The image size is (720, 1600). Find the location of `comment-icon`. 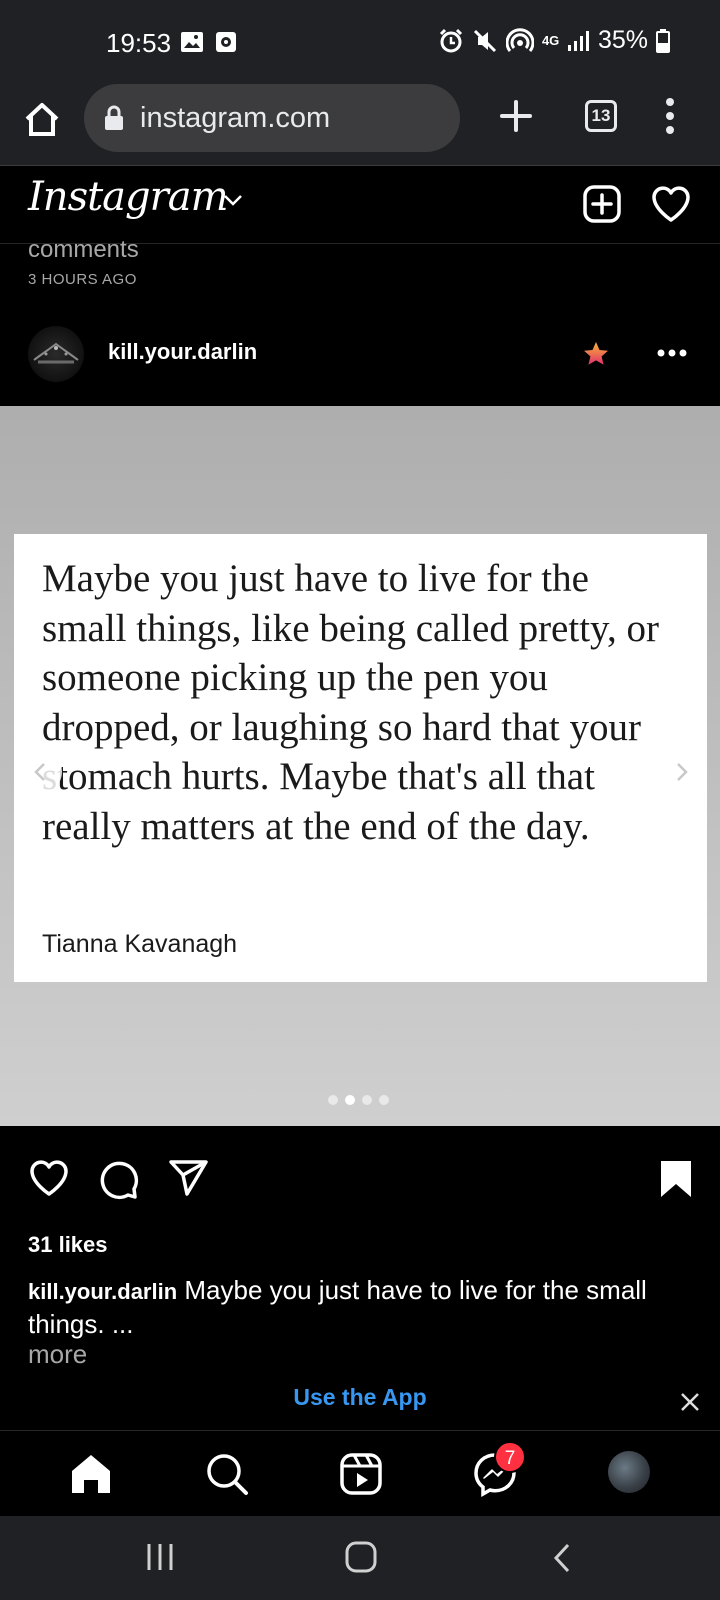

comment-icon is located at coordinates (119, 1179).